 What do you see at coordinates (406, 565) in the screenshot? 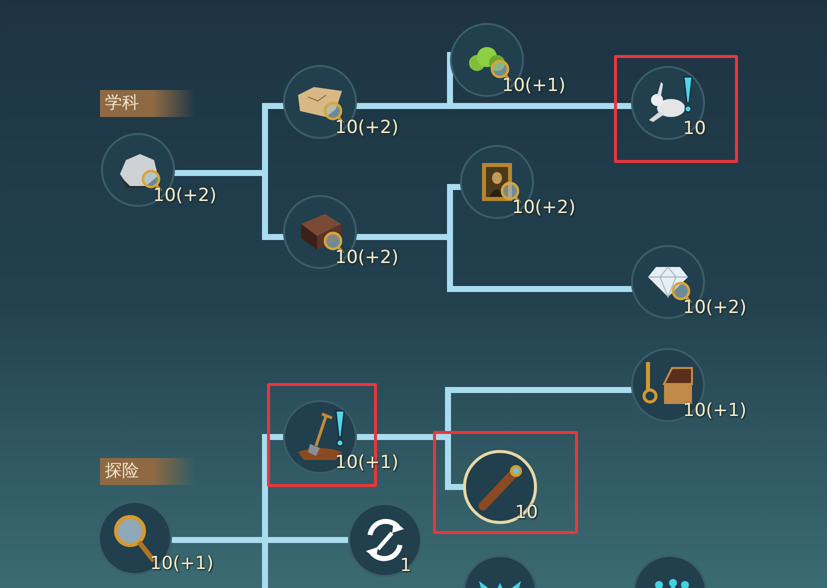
I see `skill-level: 1` at bounding box center [406, 565].